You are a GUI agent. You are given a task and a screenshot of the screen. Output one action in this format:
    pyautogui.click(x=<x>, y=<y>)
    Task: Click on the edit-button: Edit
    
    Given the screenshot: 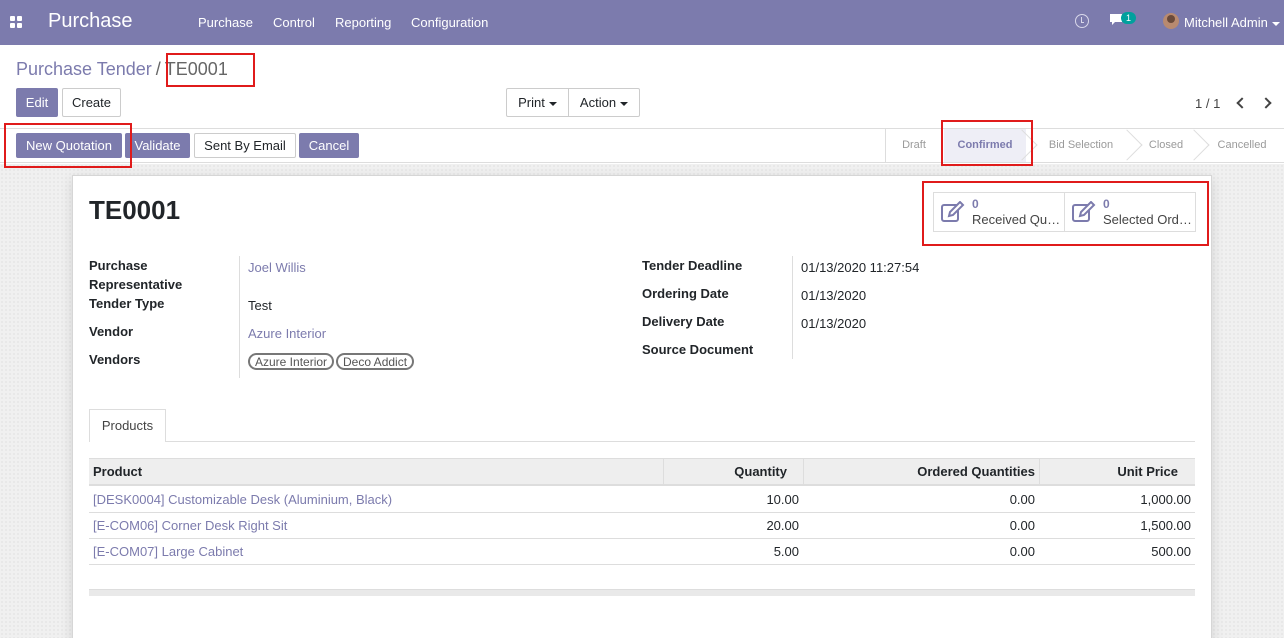 What is the action you would take?
    pyautogui.click(x=37, y=102)
    